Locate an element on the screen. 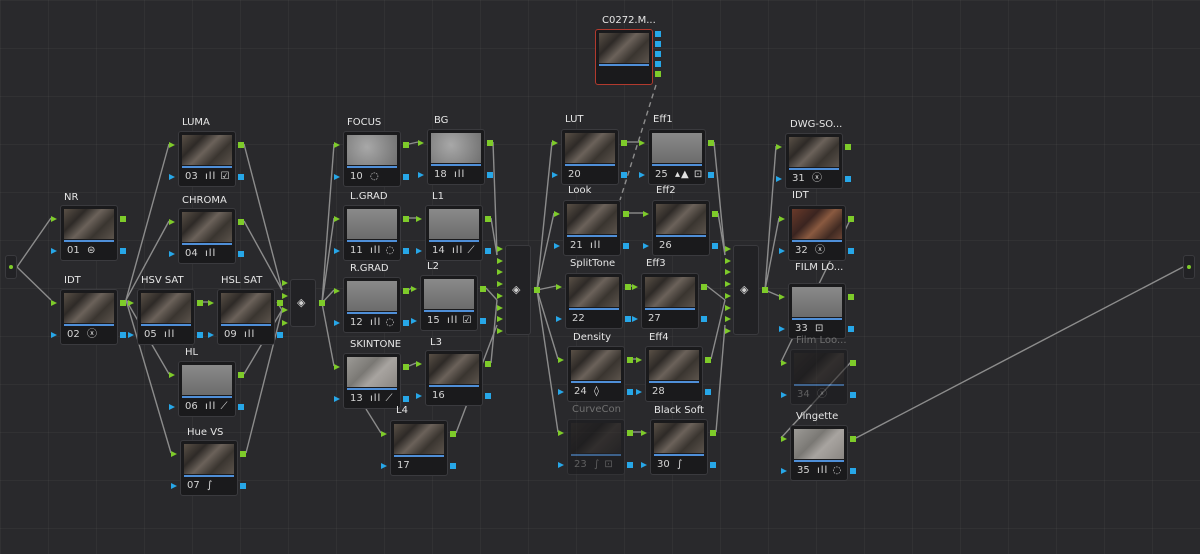 Image resolution: width=1200 pixels, height=554 pixels. source-clip-node is located at coordinates (624, 57).